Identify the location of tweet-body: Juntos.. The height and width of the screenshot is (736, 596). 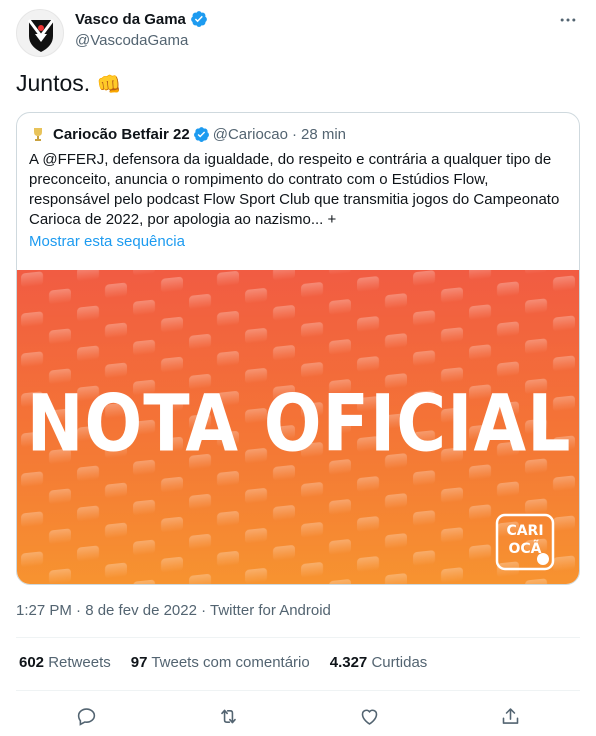
(53, 83).